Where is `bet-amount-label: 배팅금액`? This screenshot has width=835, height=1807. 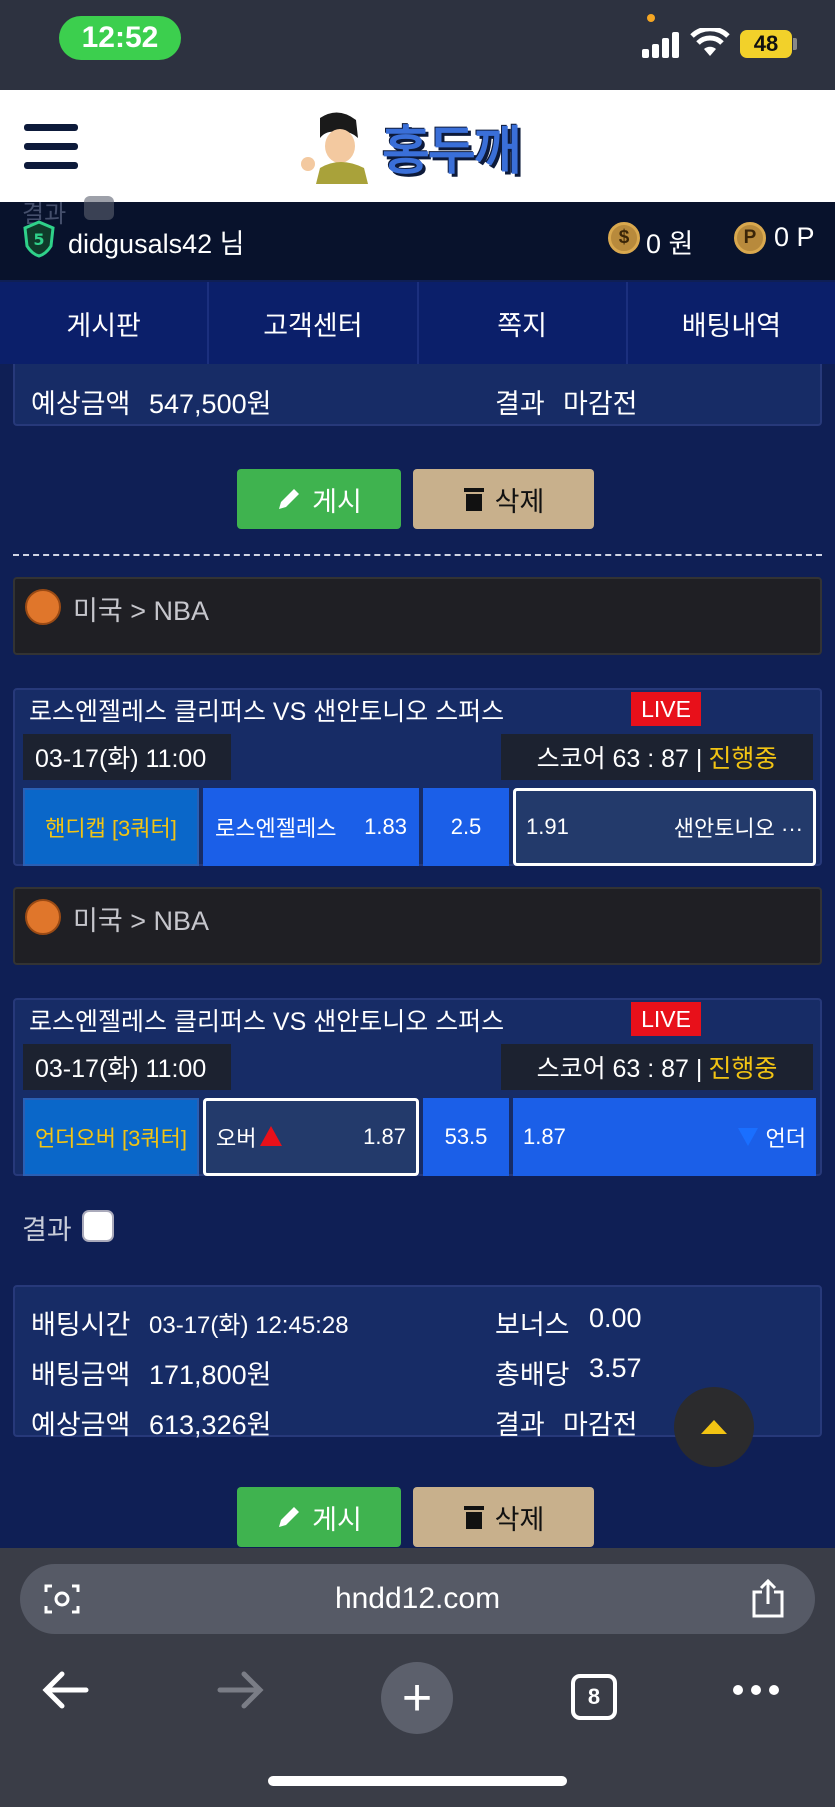 bet-amount-label: 배팅금액 is located at coordinates (81, 1375).